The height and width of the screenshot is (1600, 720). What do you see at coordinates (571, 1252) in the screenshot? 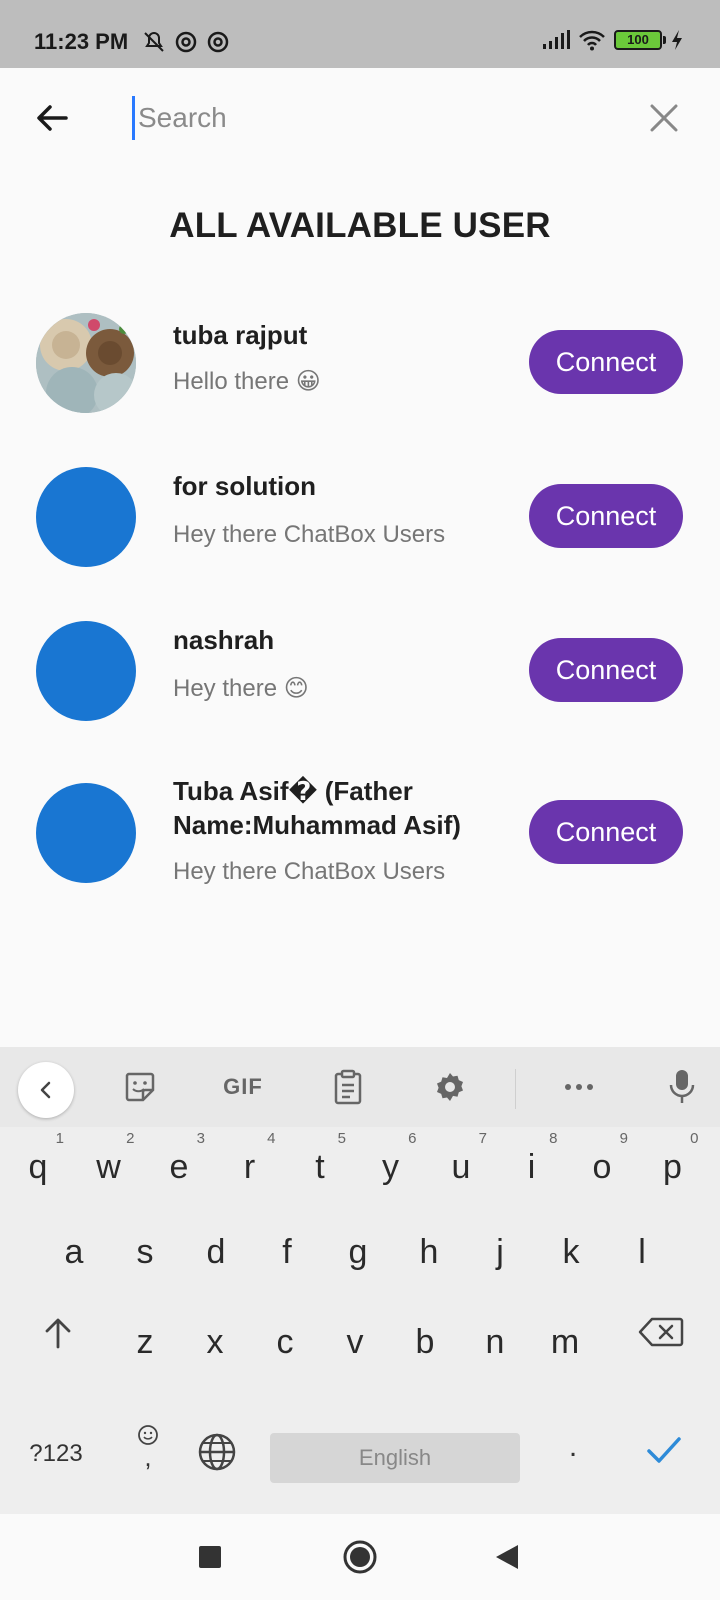
I see `key-label: k` at bounding box center [571, 1252].